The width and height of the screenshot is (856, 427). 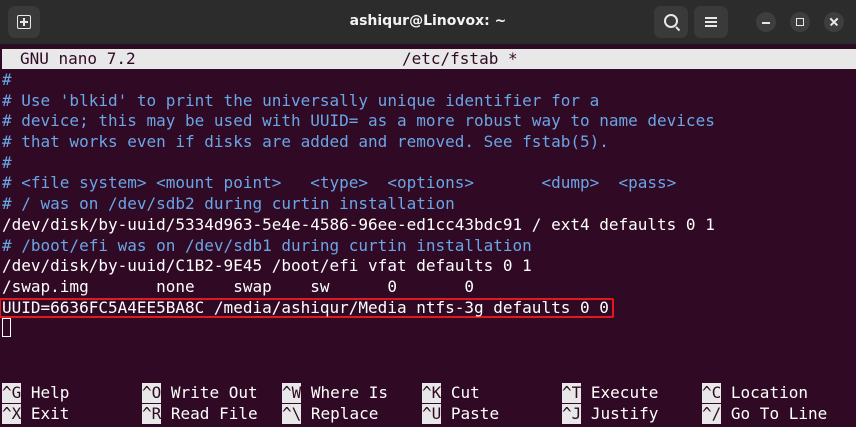 What do you see at coordinates (50, 413) in the screenshot?
I see `shortcut-label: Exit` at bounding box center [50, 413].